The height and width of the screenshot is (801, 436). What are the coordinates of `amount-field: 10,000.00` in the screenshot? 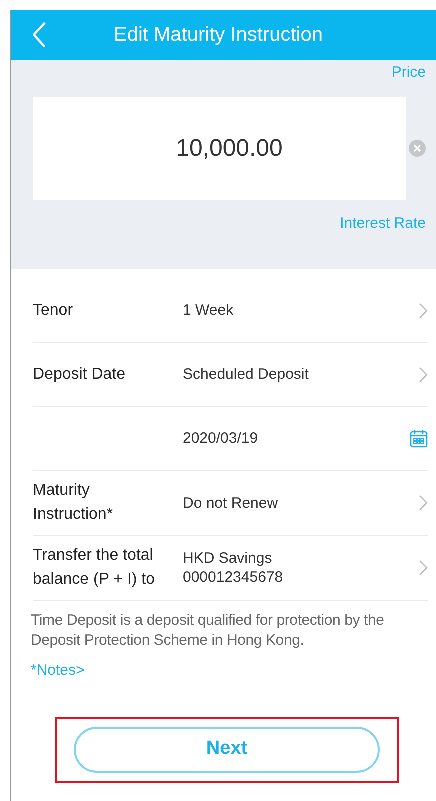 It's located at (219, 148).